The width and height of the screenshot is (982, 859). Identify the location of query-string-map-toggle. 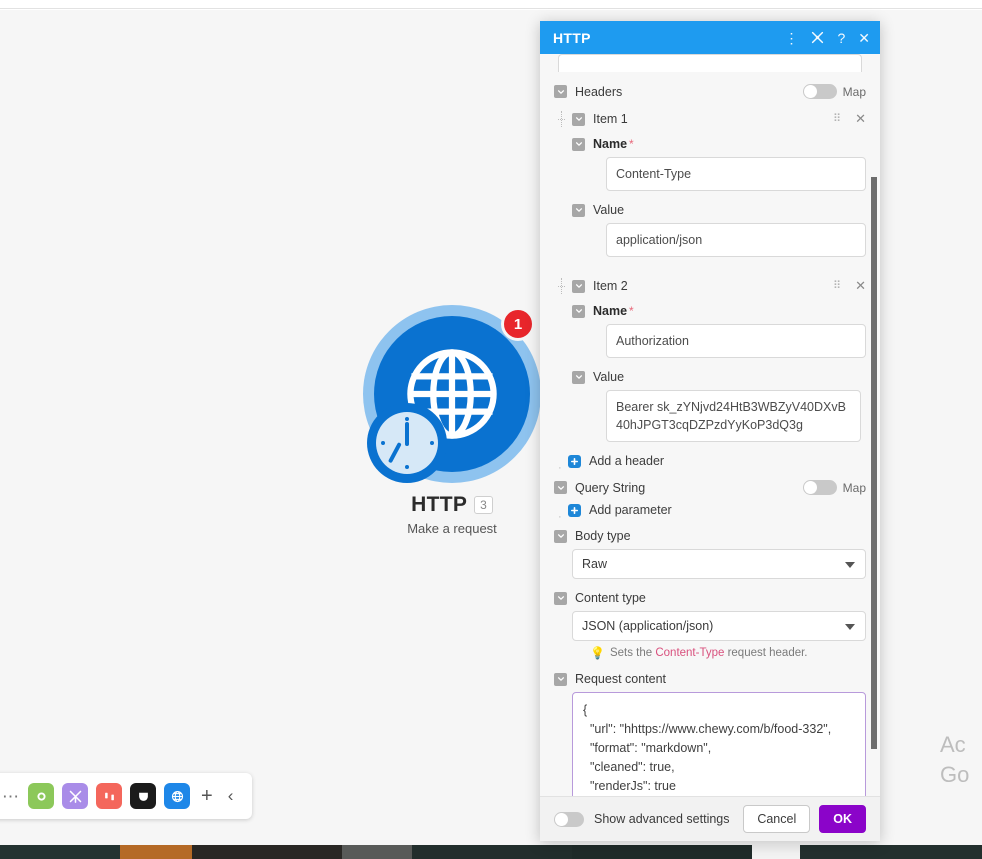
(819, 487).